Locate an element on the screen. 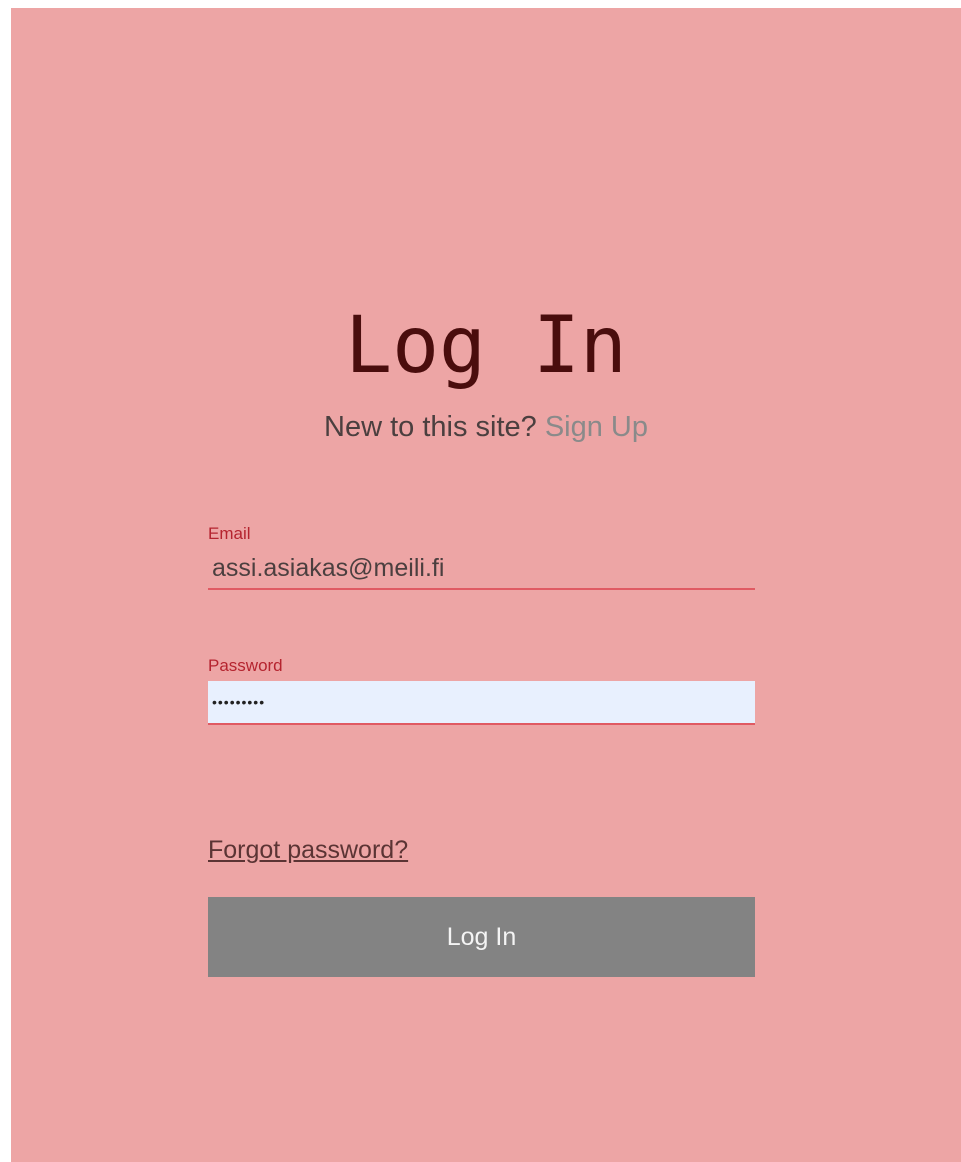 This screenshot has height=1162, width=961. signup-link: Sign Up is located at coordinates (596, 427).